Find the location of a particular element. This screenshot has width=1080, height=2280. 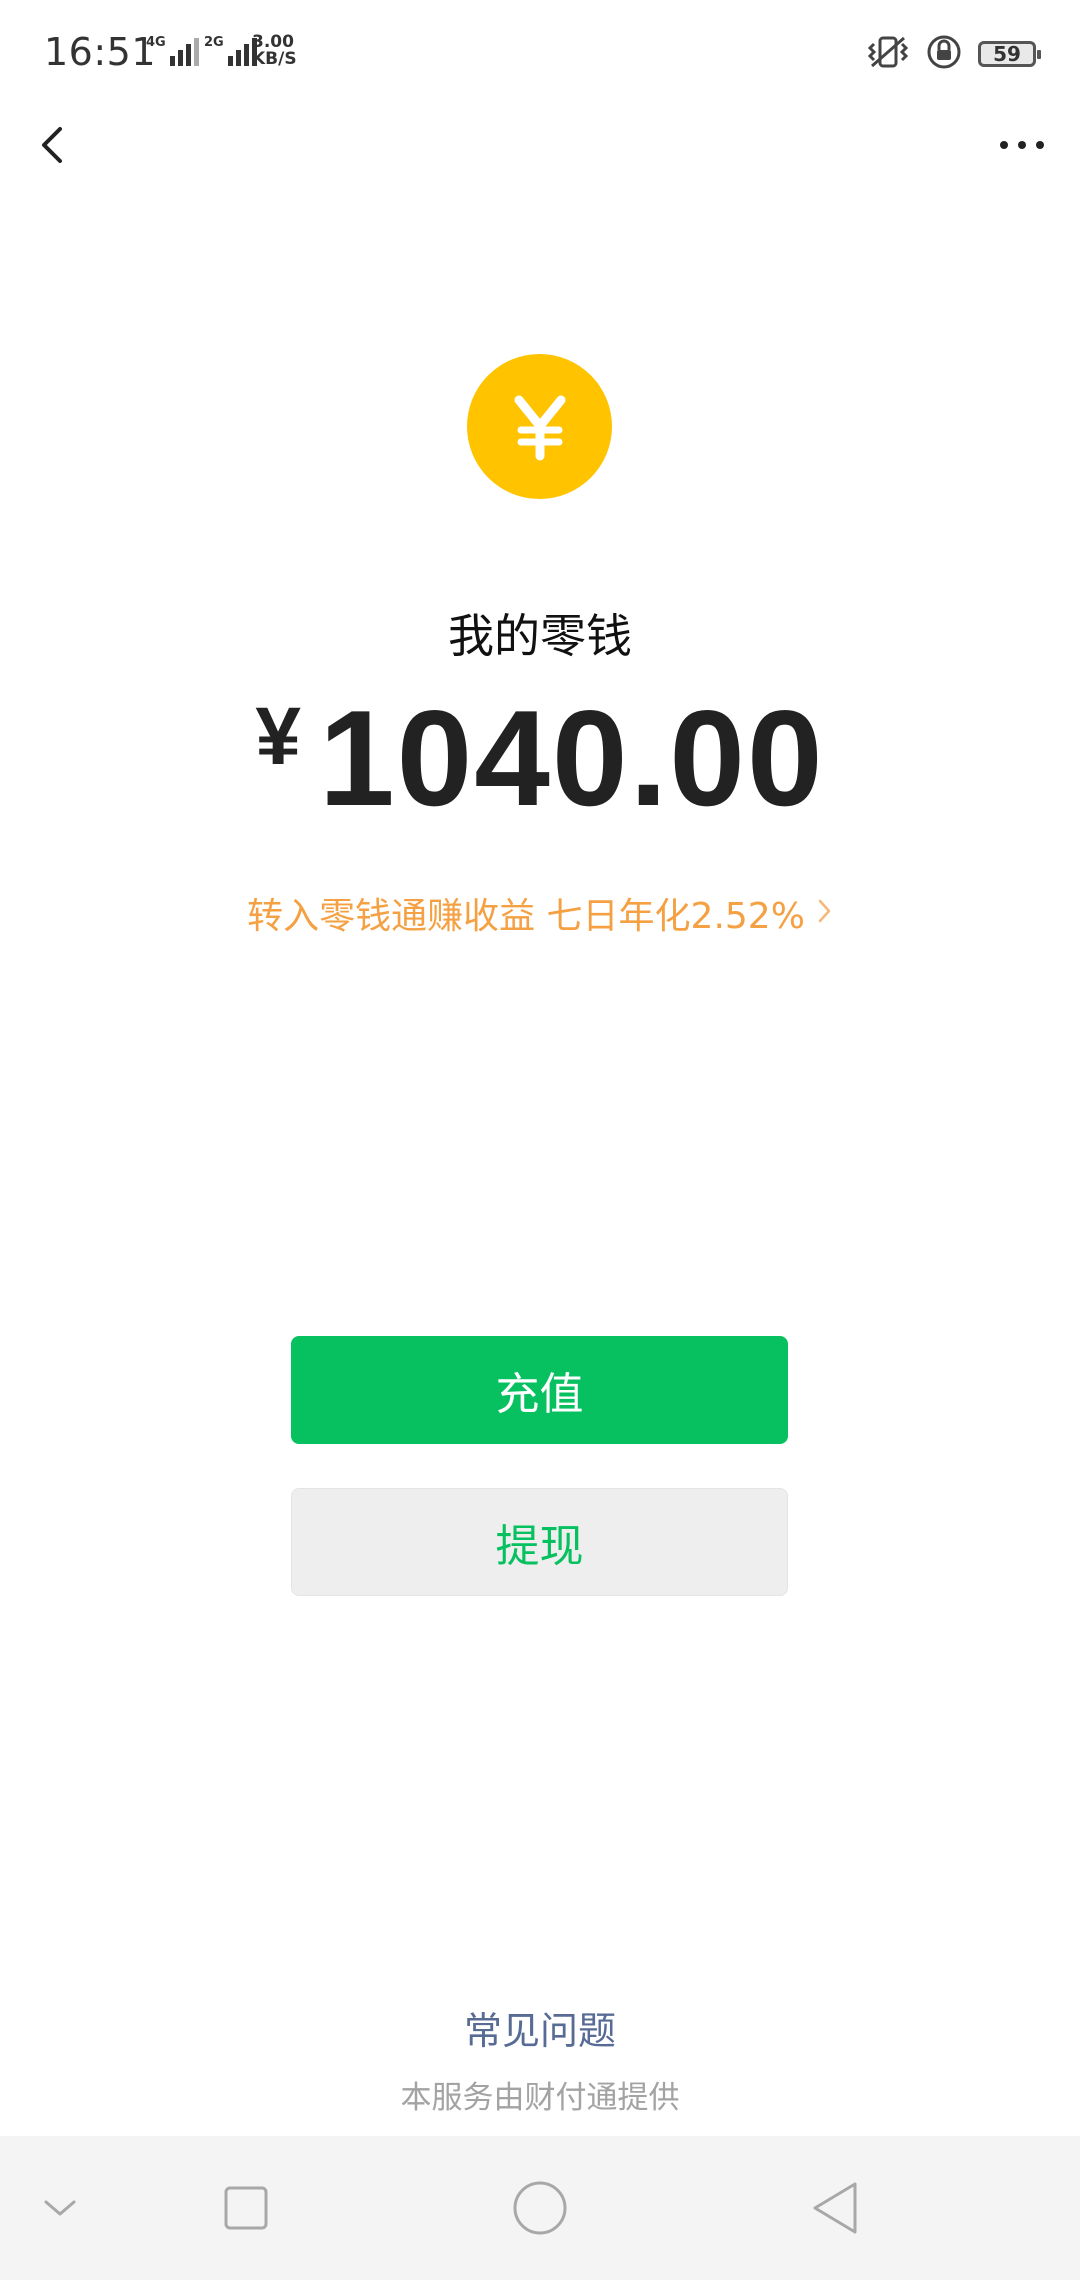

circle-icon is located at coordinates (540, 2208).